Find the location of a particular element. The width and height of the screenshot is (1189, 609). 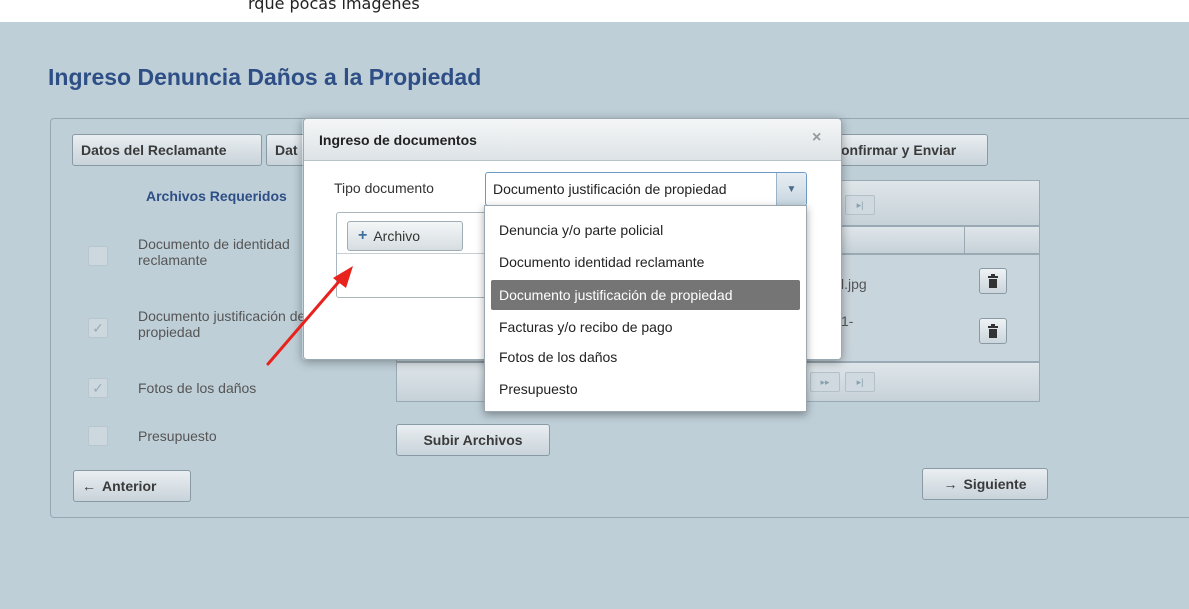

annotation-arrow is located at coordinates (309, 316).